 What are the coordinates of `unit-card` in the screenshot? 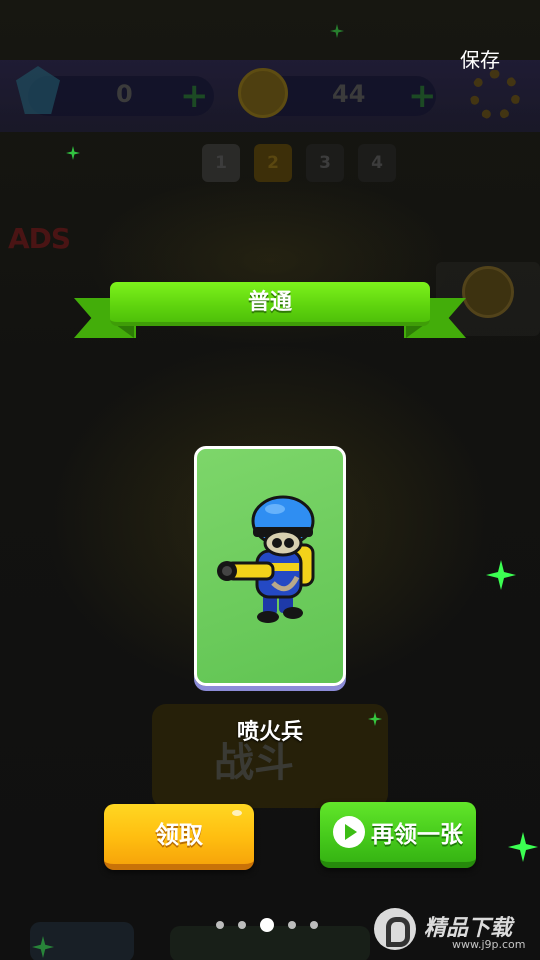 It's located at (270, 566).